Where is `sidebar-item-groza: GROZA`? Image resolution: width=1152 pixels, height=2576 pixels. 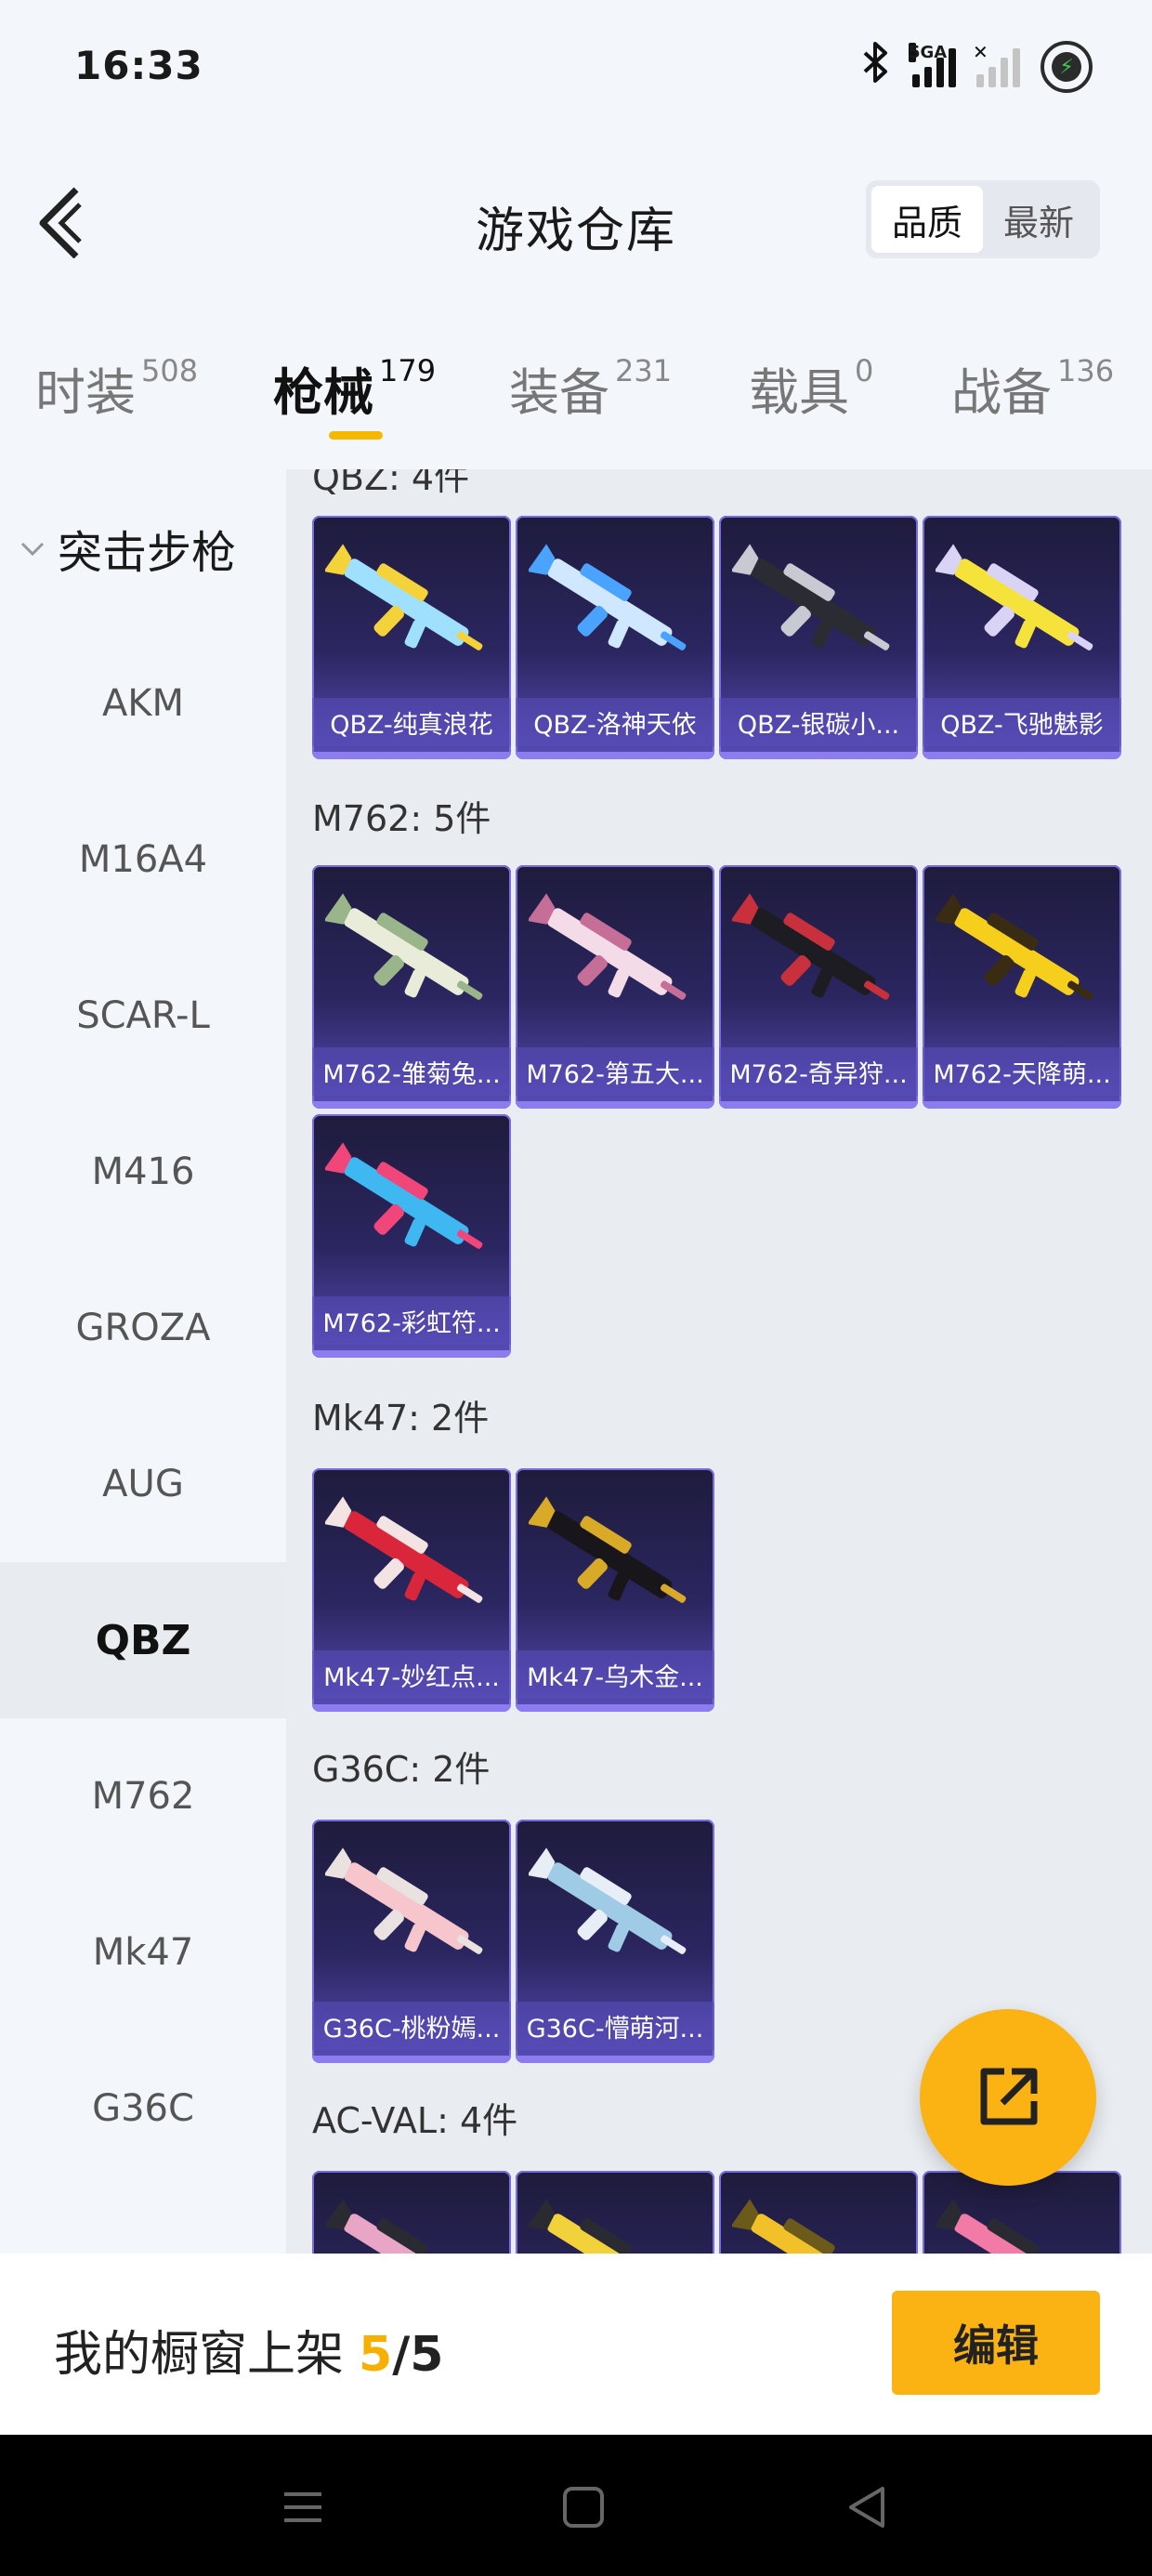 sidebar-item-groza: GROZA is located at coordinates (143, 1328).